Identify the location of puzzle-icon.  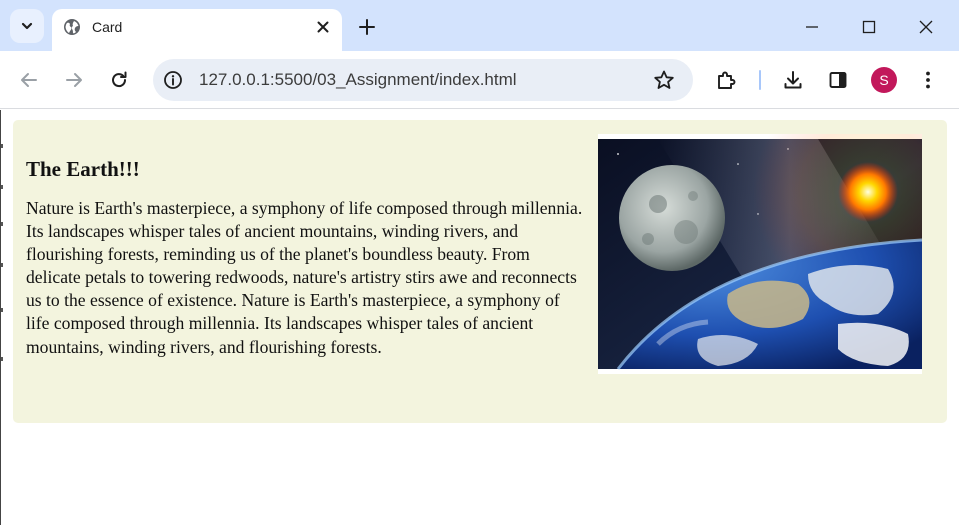
(727, 80).